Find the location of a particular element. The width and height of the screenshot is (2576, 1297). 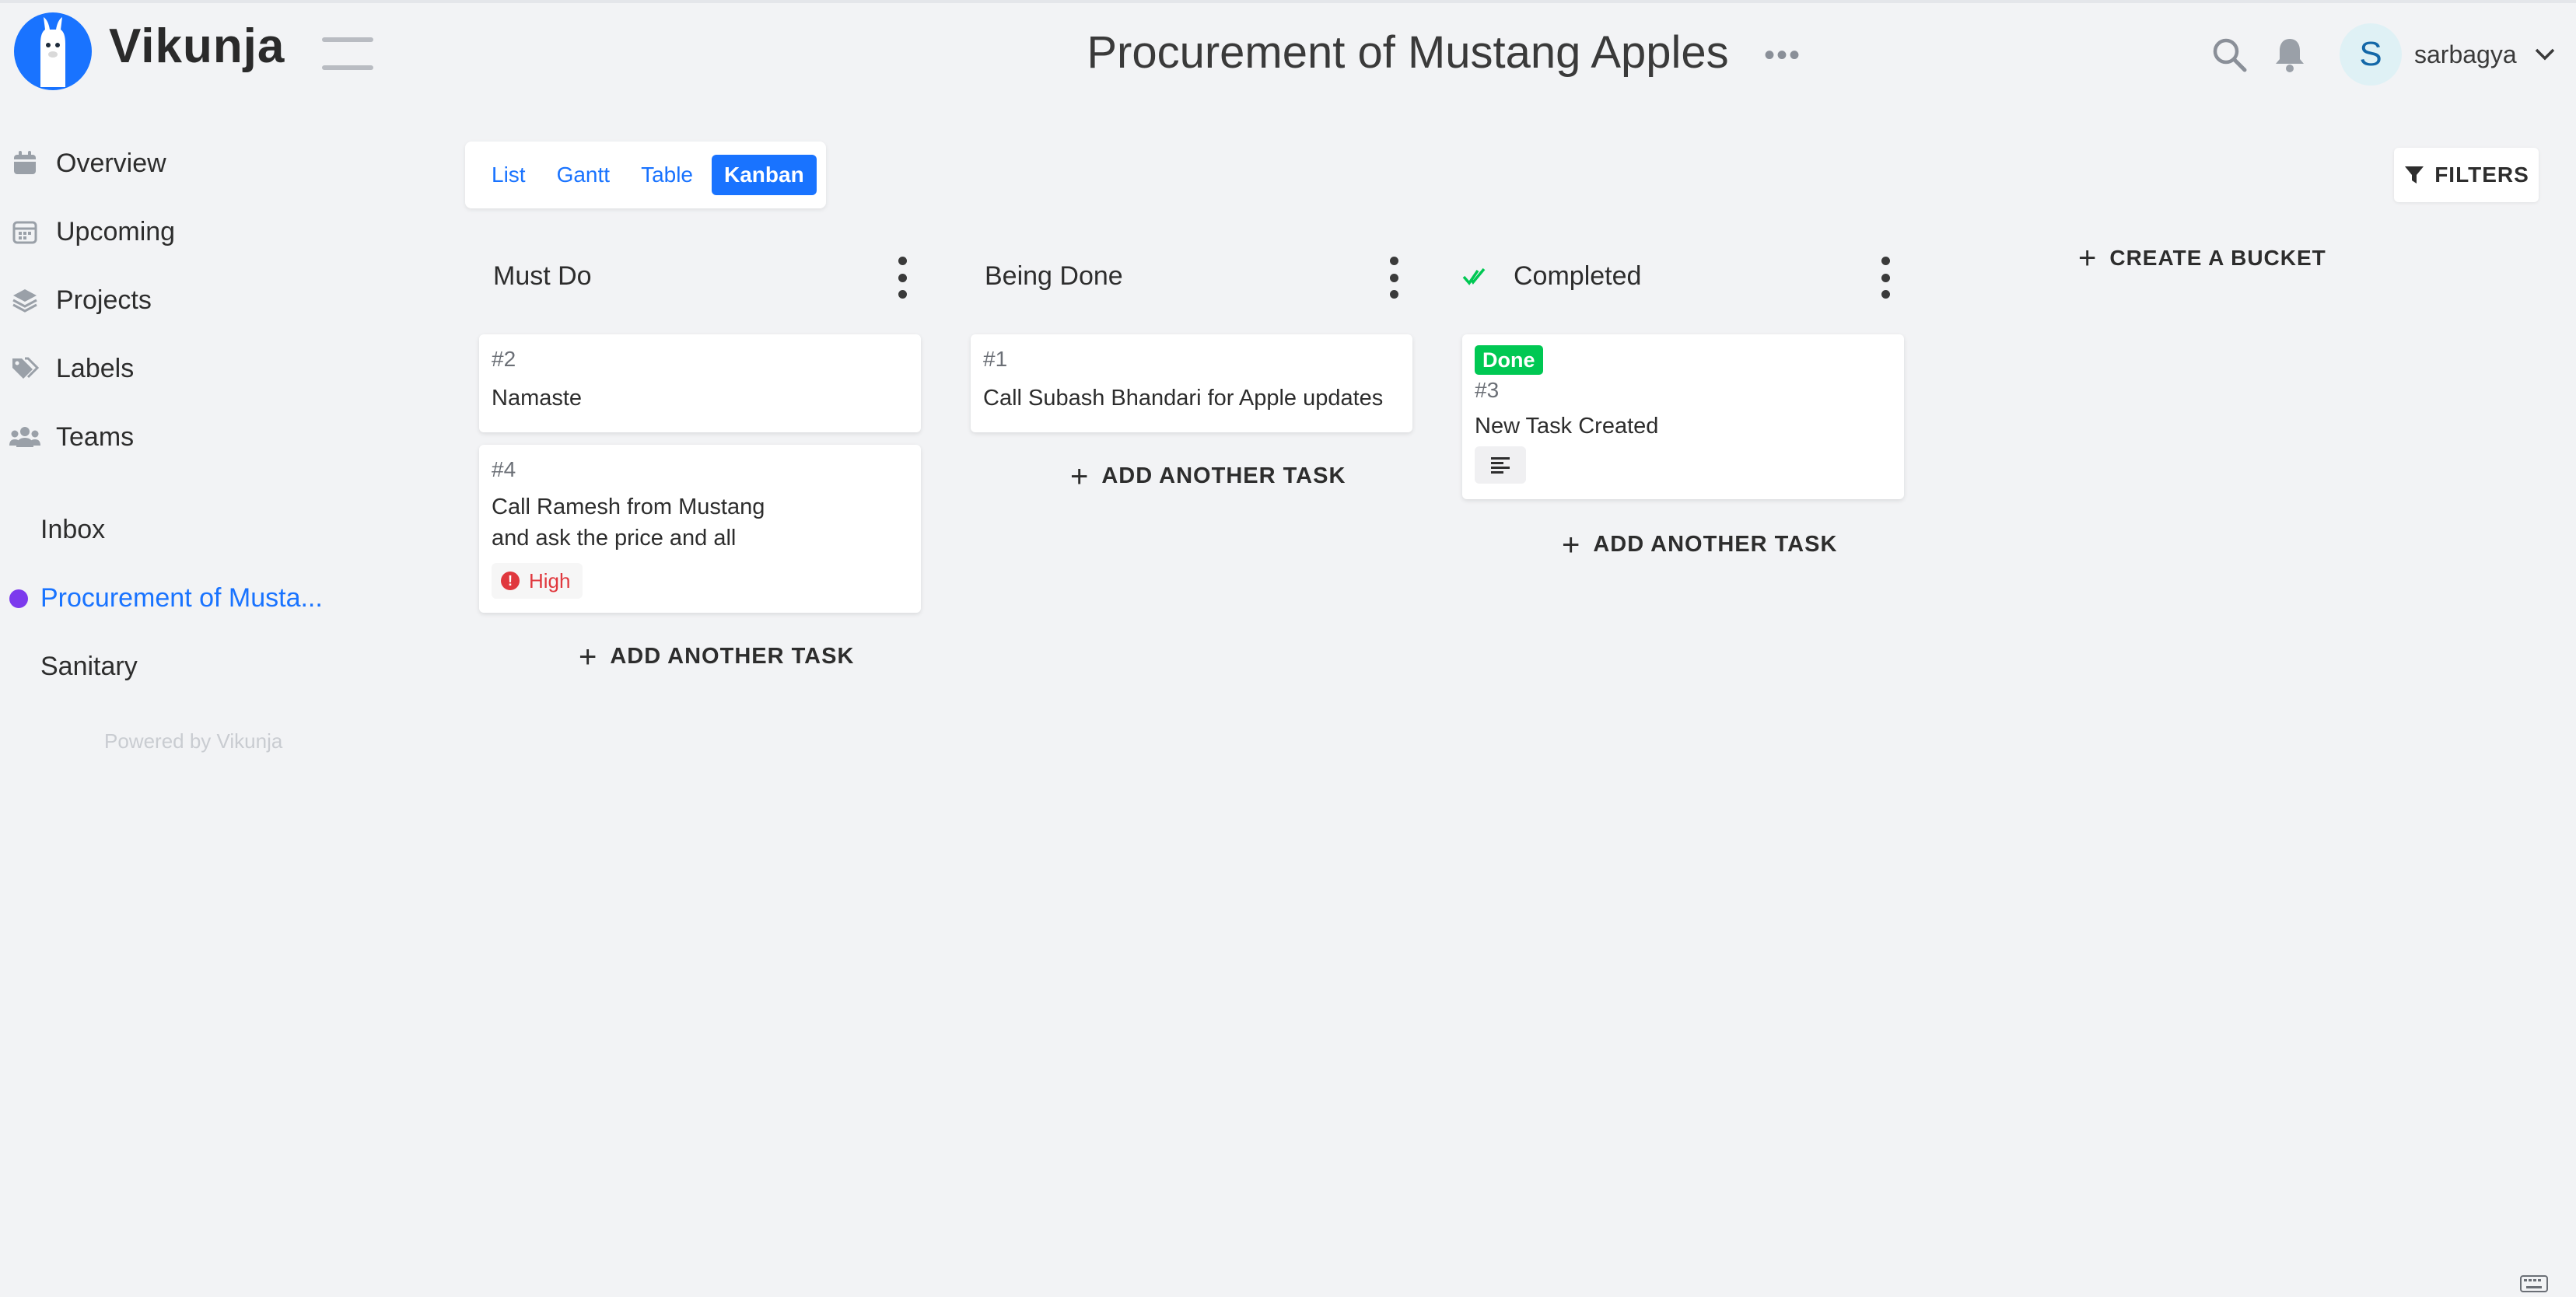

calendar-icon is located at coordinates (25, 163).